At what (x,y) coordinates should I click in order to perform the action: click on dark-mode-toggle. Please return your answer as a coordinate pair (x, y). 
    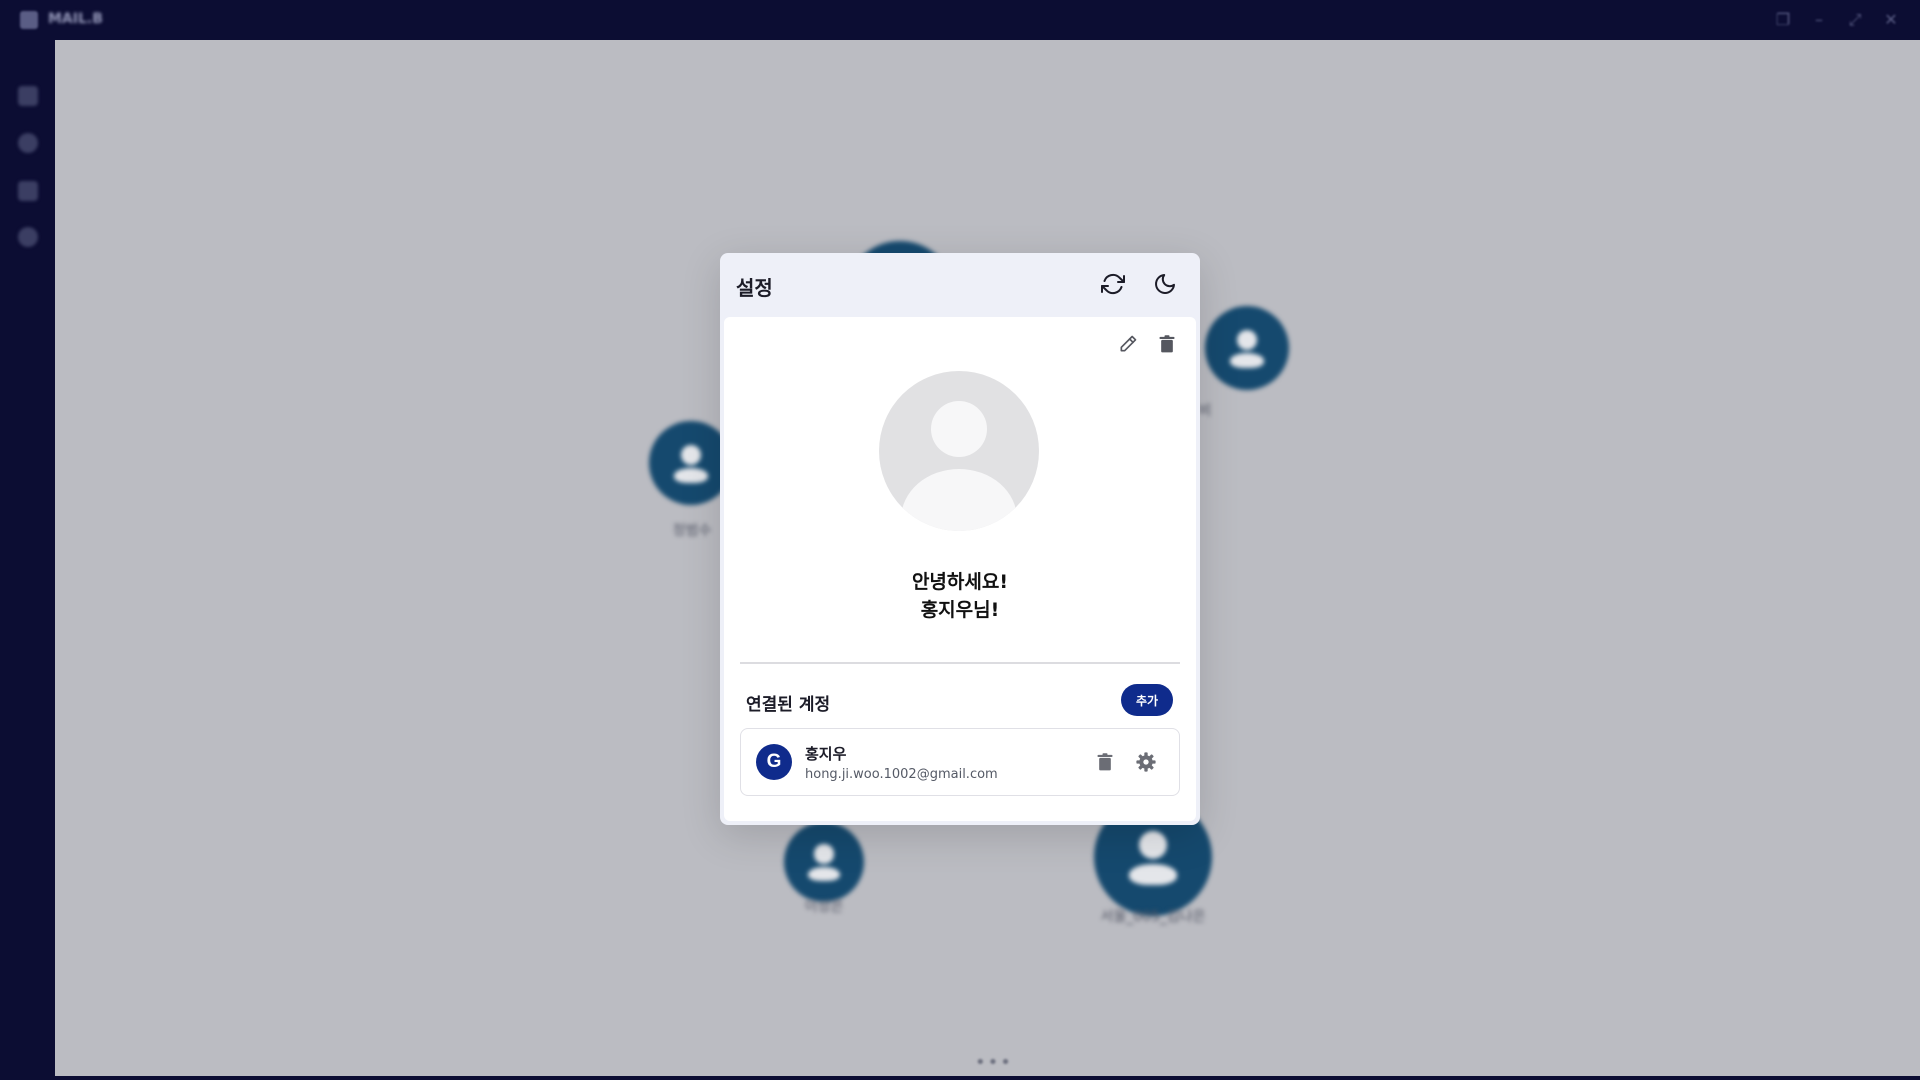
    Looking at the image, I should click on (1165, 284).